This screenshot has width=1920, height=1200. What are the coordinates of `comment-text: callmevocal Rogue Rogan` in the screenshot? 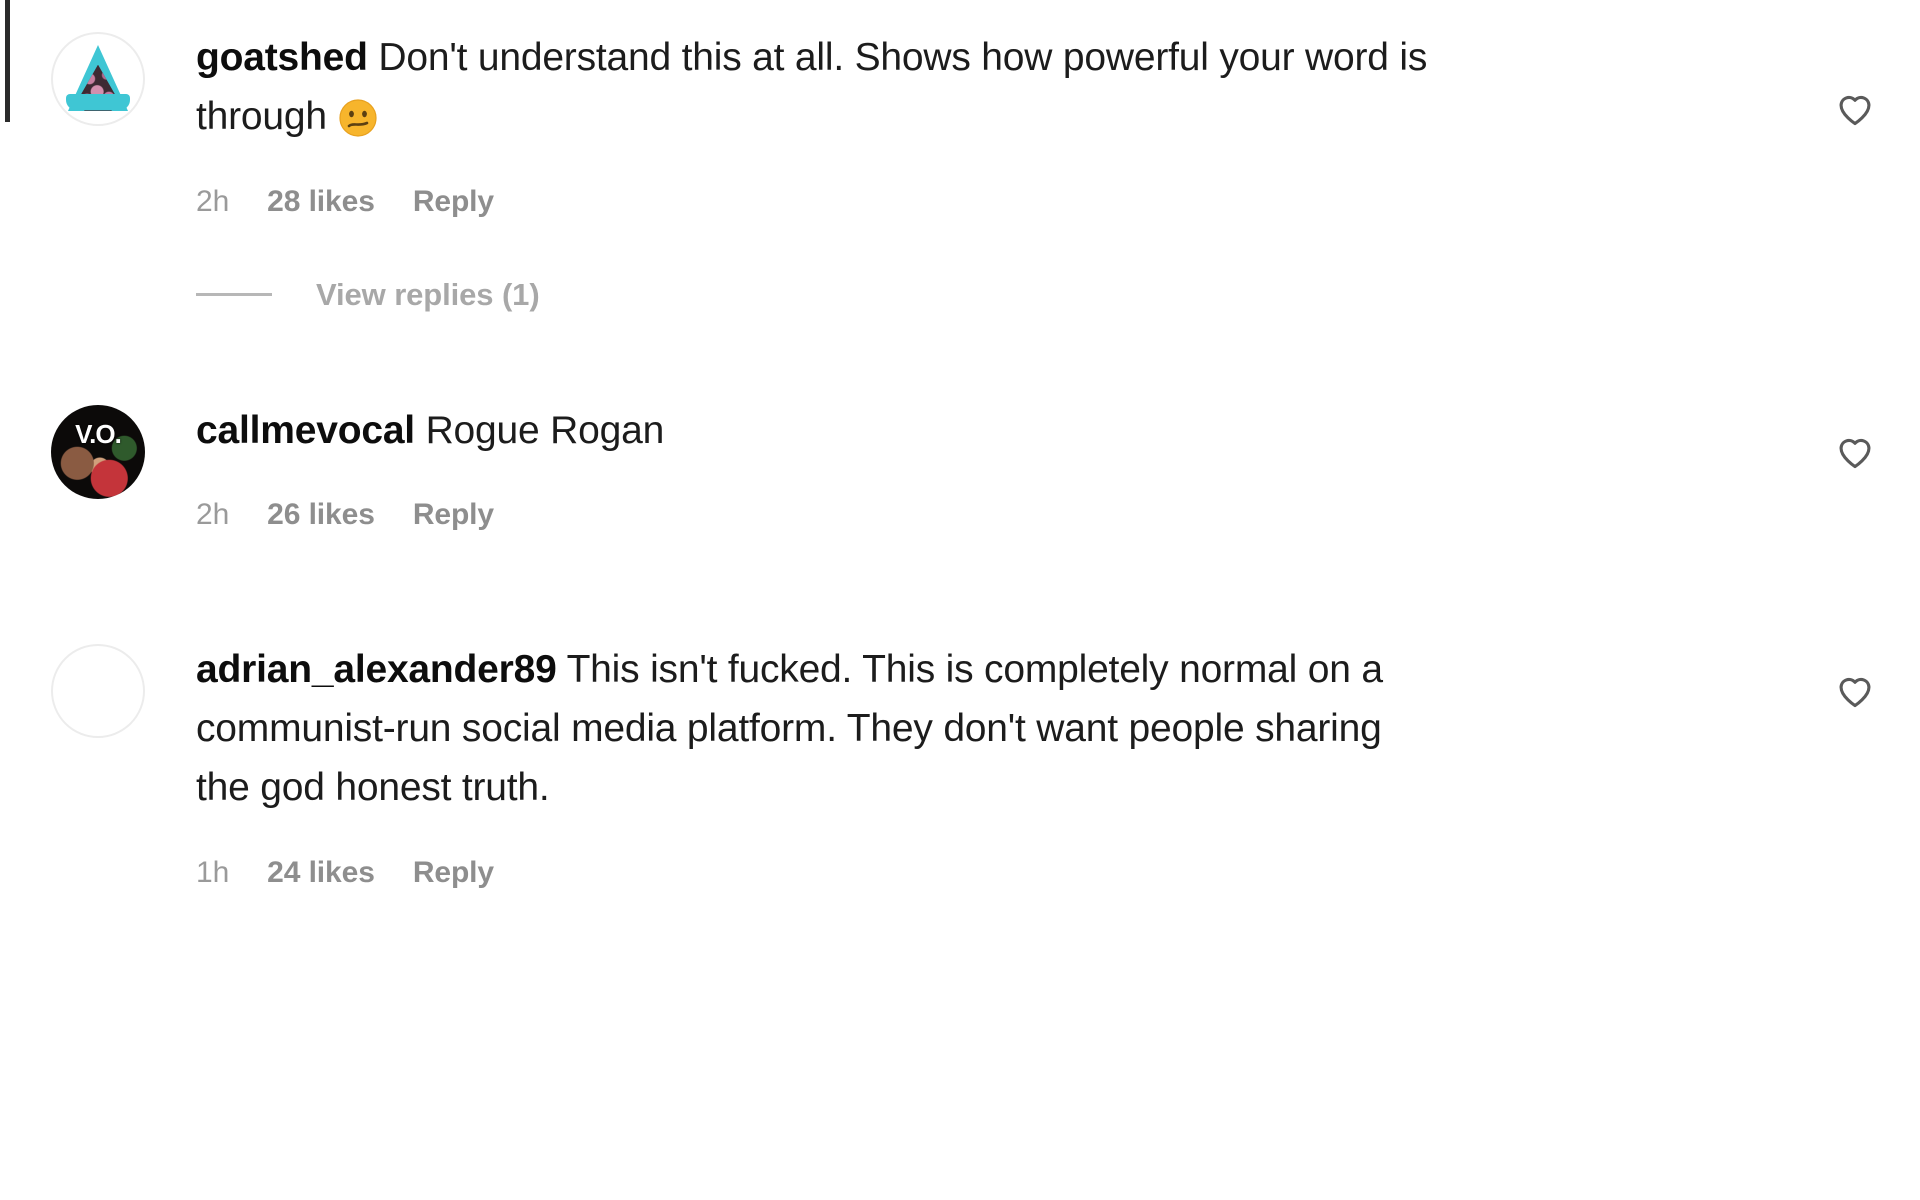 It's located at (813, 430).